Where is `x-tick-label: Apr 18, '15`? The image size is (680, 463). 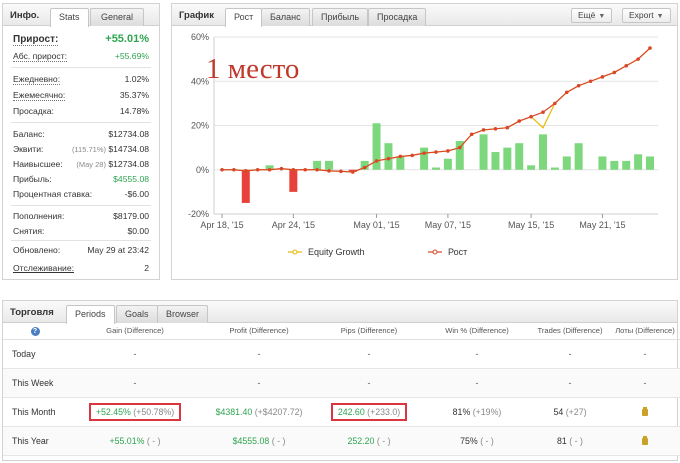 x-tick-label: Apr 18, '15 is located at coordinates (221, 225).